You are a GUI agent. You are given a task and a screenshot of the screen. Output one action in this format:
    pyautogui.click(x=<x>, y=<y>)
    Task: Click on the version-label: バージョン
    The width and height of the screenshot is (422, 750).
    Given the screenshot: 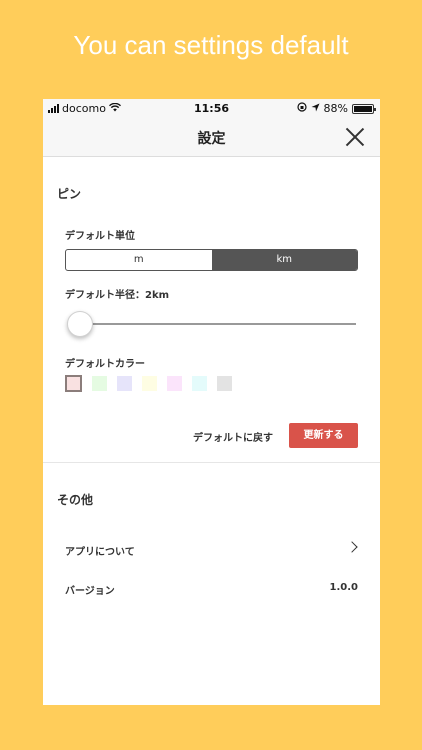 What is the action you would take?
    pyautogui.click(x=90, y=591)
    